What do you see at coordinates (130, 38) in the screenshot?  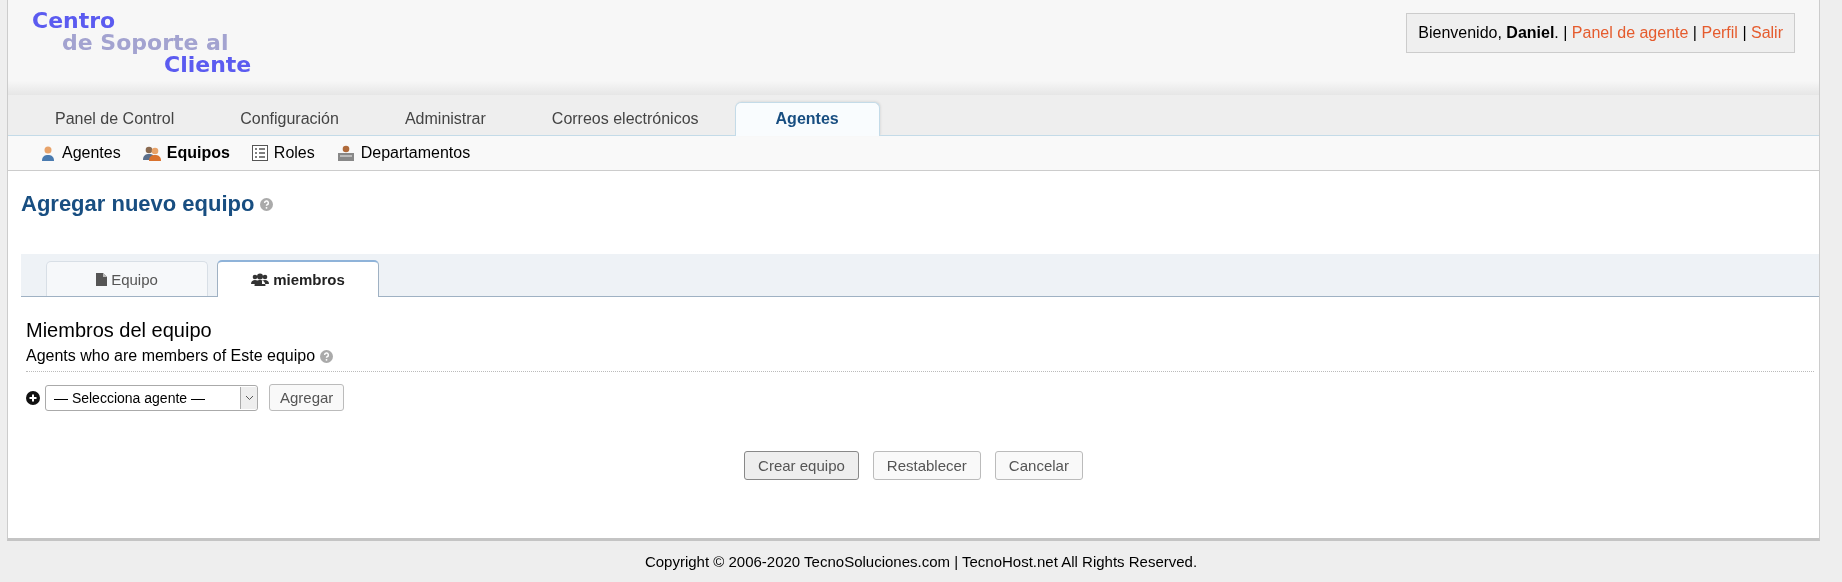 I see `logo: Centro de Soporte al Cliente` at bounding box center [130, 38].